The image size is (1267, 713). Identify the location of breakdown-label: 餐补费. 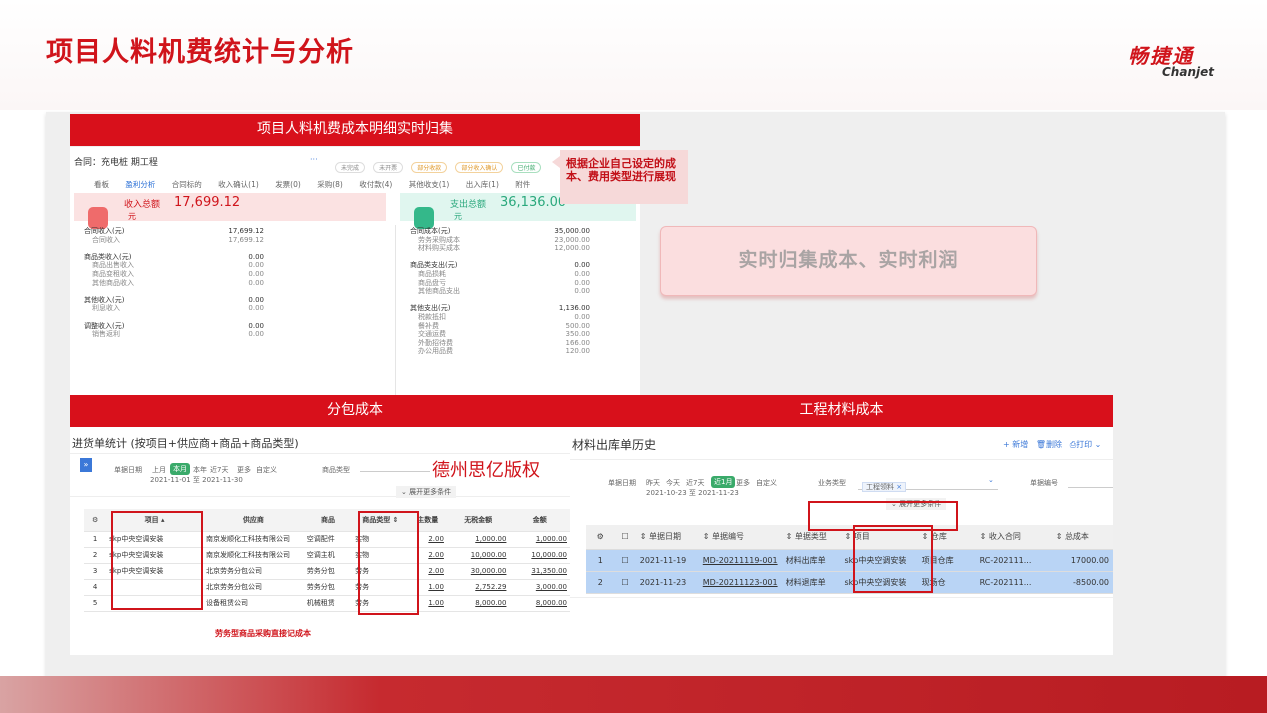
(428, 325).